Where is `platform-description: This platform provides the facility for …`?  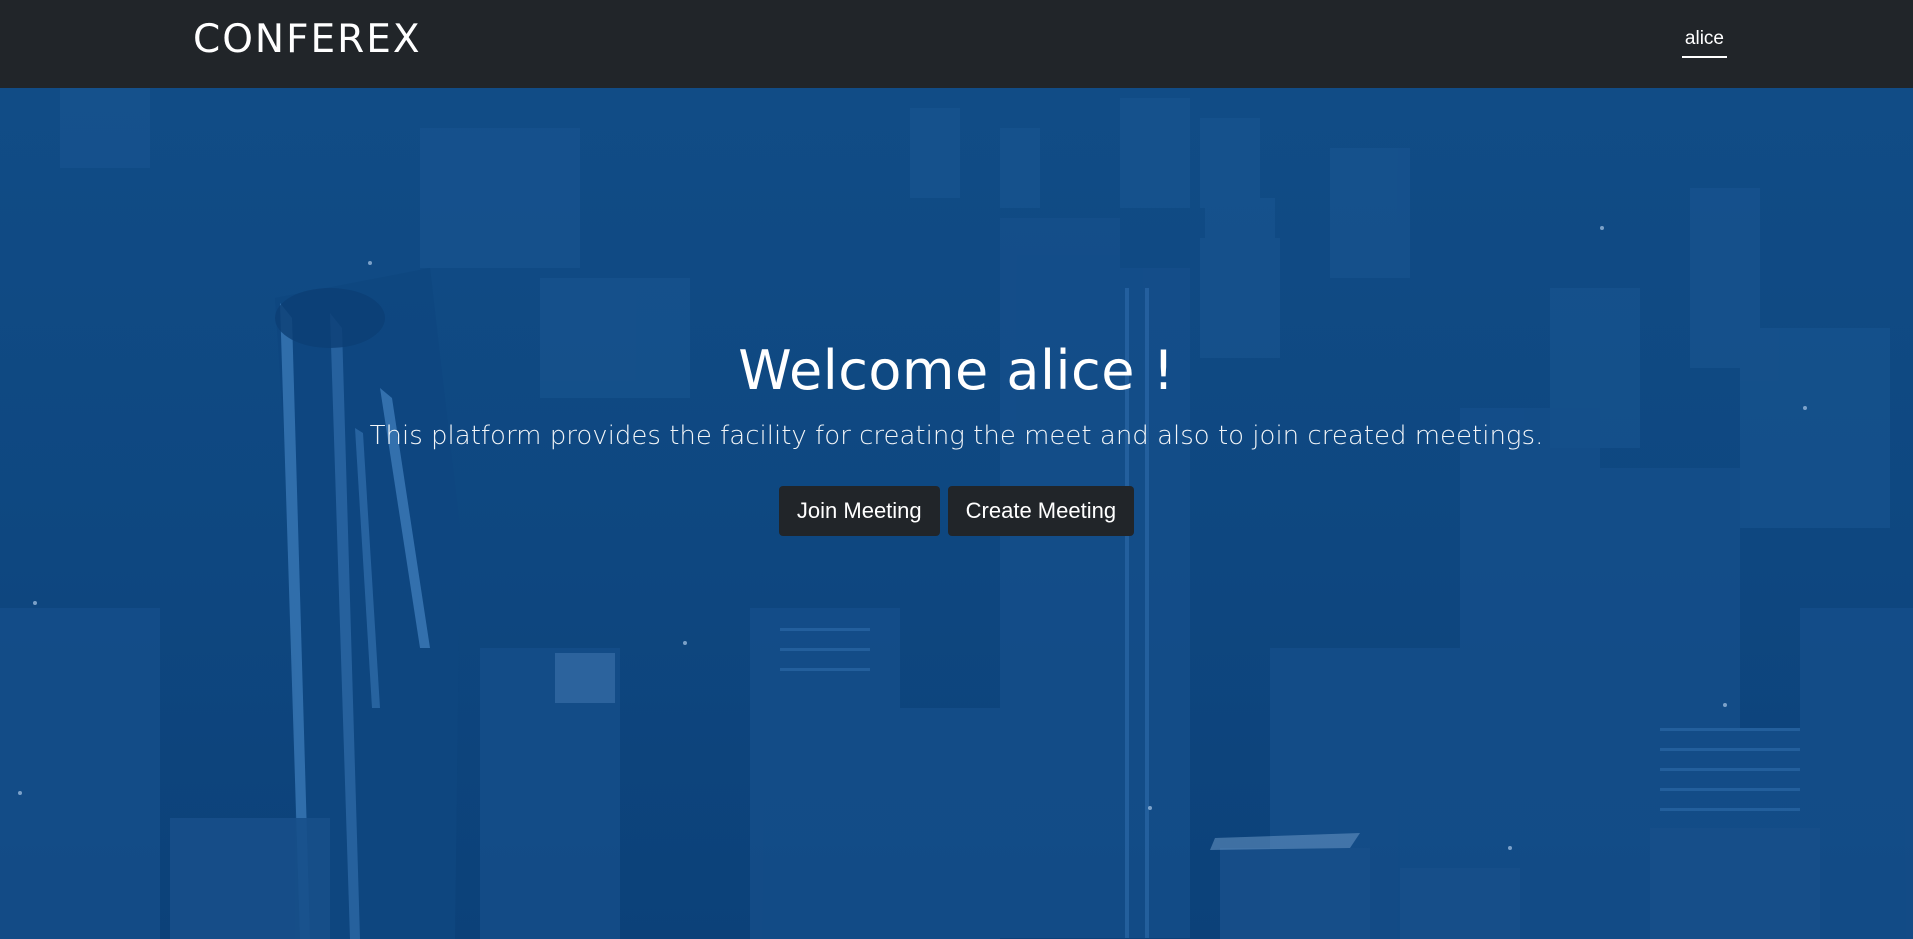
platform-description: This platform provides the facility for … is located at coordinates (956, 436).